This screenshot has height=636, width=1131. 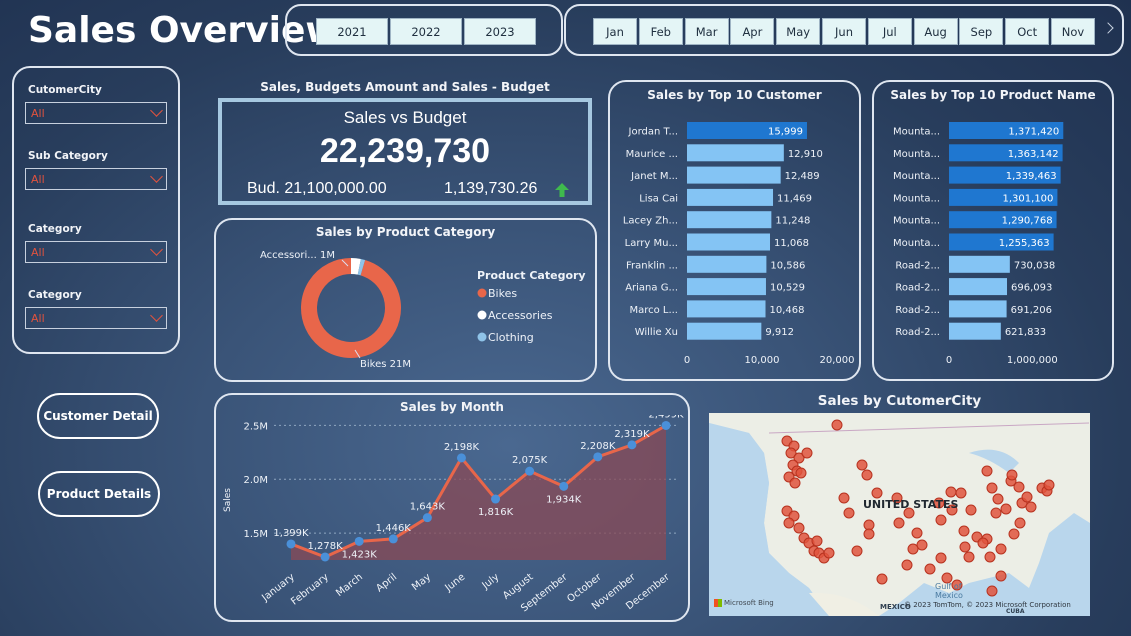 What do you see at coordinates (352, 31) in the screenshot?
I see `year-pill-2021: 2021` at bounding box center [352, 31].